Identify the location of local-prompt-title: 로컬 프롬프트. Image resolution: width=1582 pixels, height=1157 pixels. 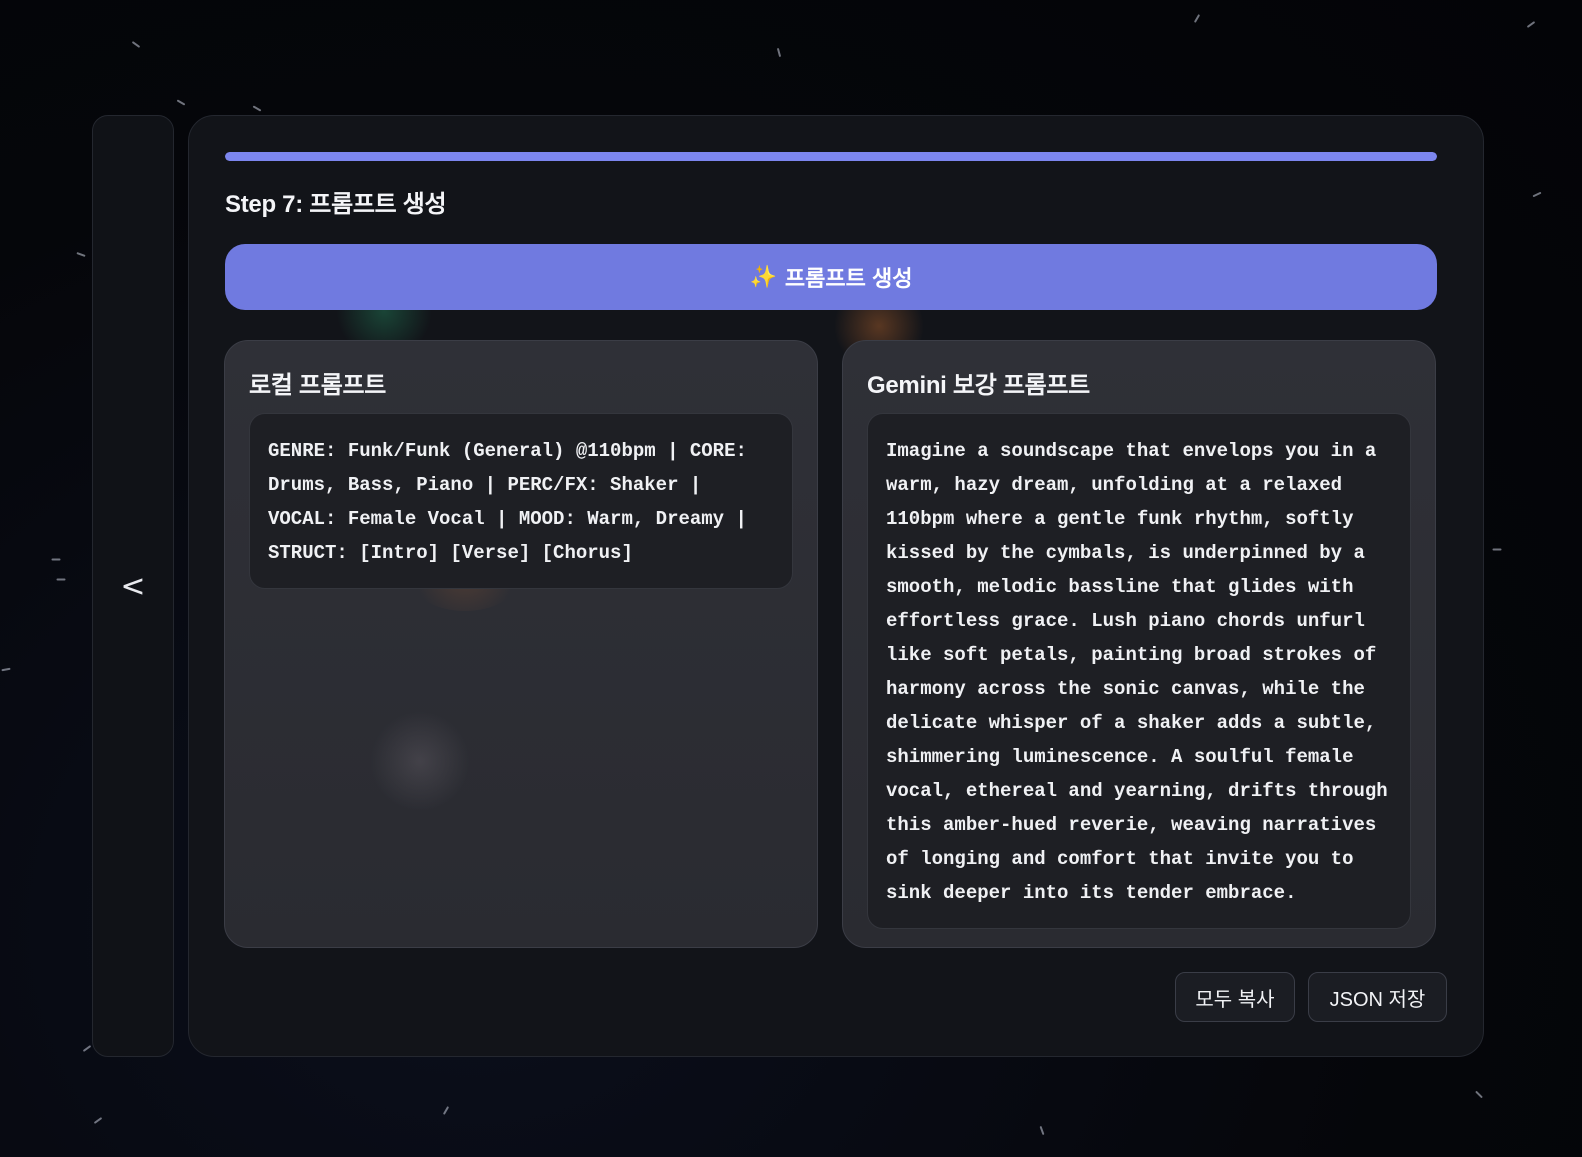
(318, 385).